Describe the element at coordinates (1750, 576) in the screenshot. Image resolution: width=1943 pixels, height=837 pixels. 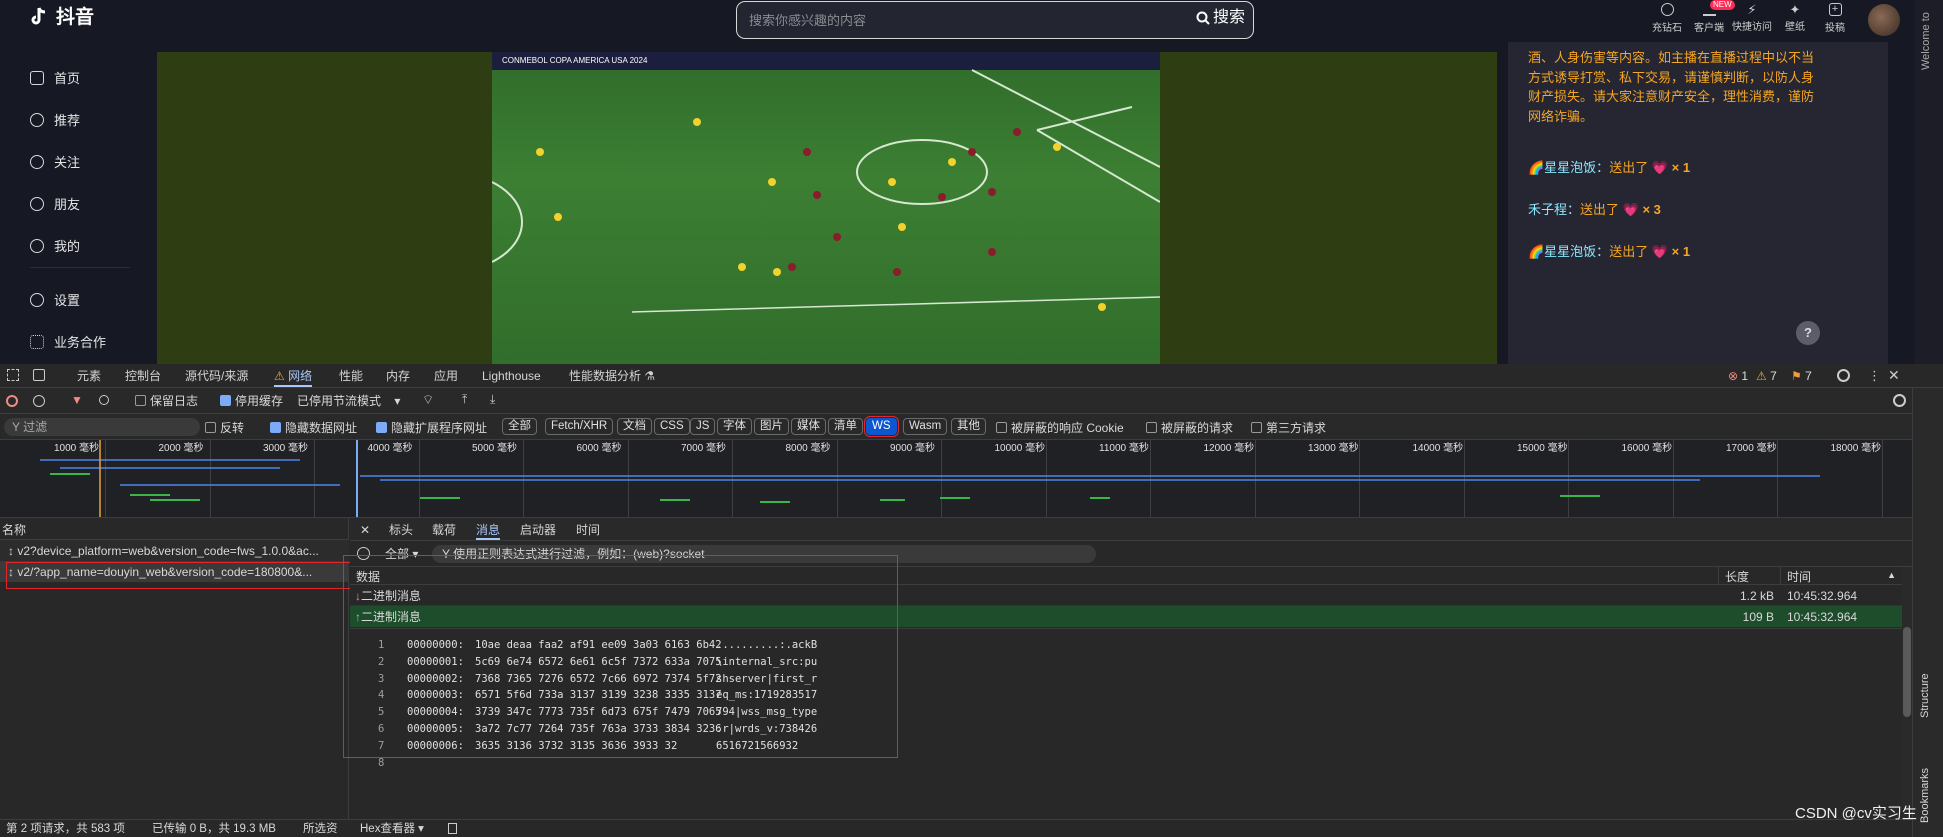
I see `col-length-header: 长度` at that location.